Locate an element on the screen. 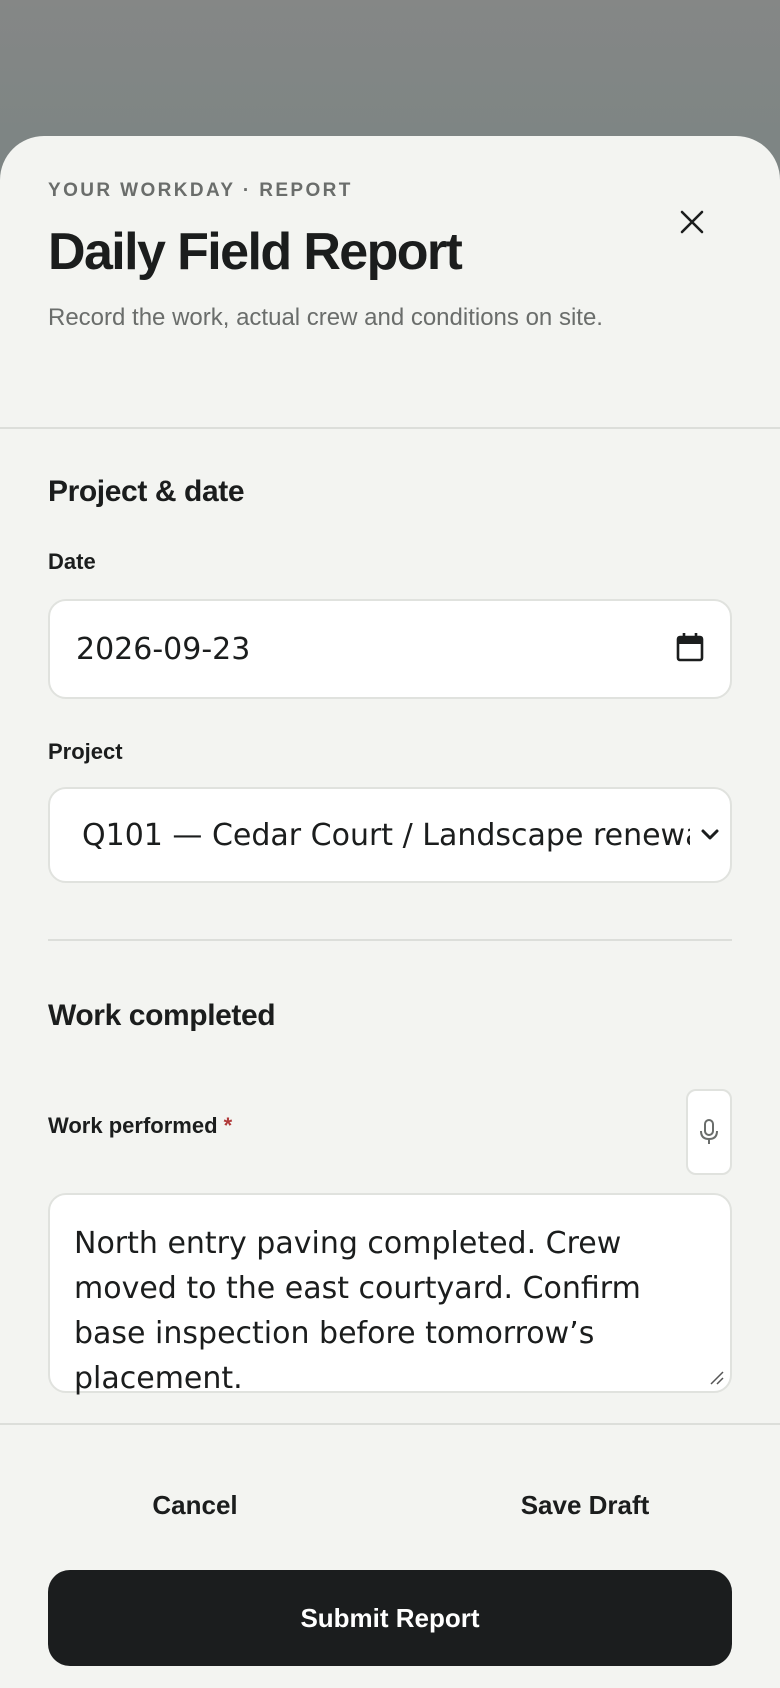 This screenshot has height=1688, width=780. work-performed-label: Work performed * is located at coordinates (390, 1114).